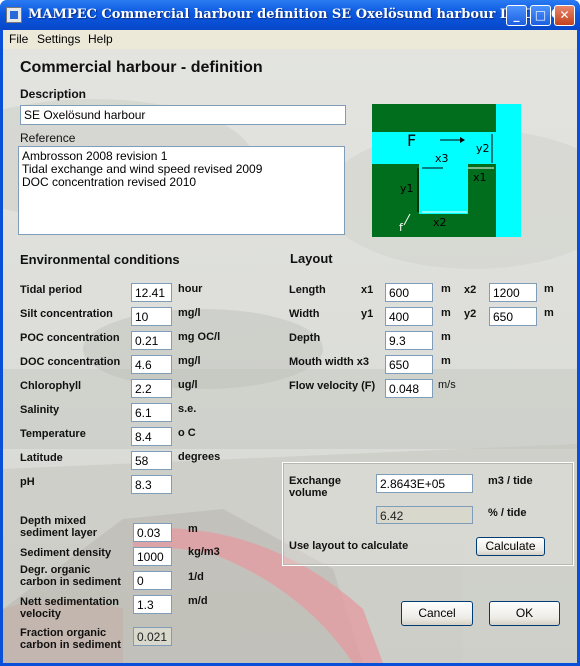  Describe the element at coordinates (307, 290) in the screenshot. I see `length-label: Length` at that location.